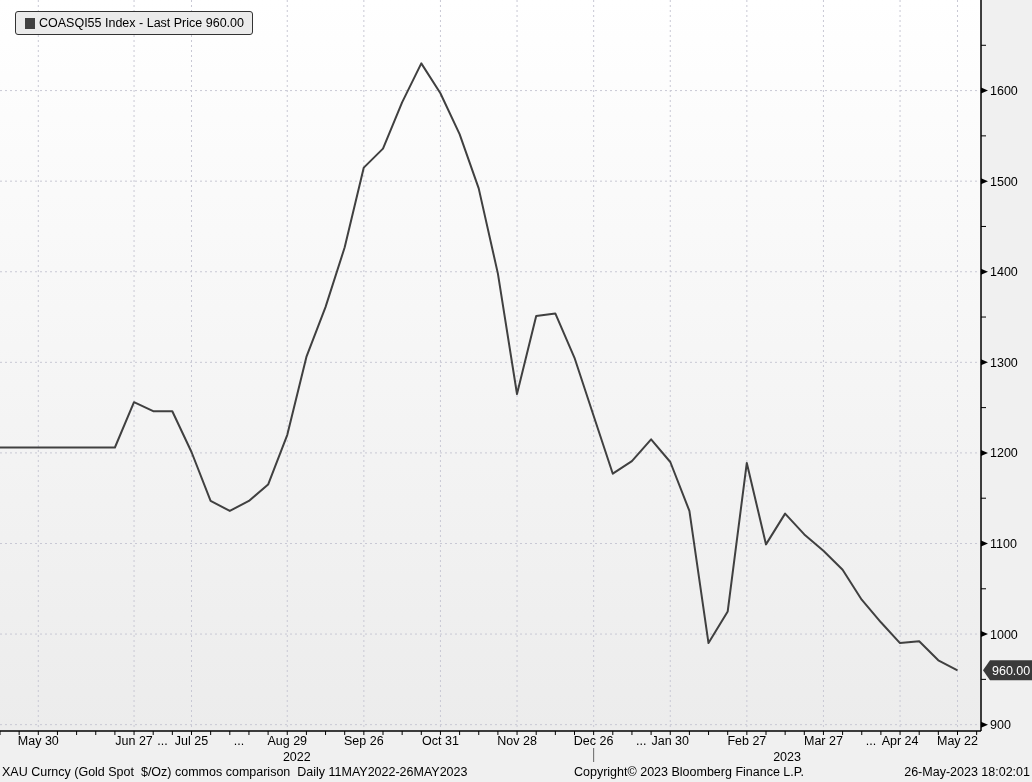  What do you see at coordinates (670, 741) in the screenshot?
I see `x-axis-label: Jan 30` at bounding box center [670, 741].